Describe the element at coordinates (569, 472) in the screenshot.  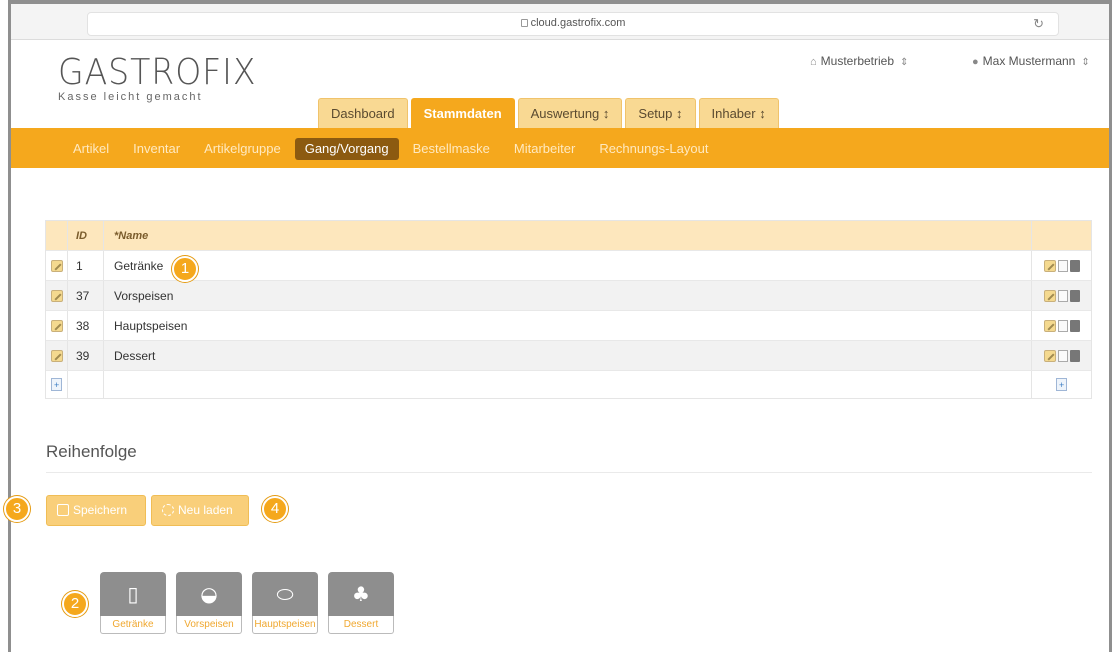
I see `divider` at that location.